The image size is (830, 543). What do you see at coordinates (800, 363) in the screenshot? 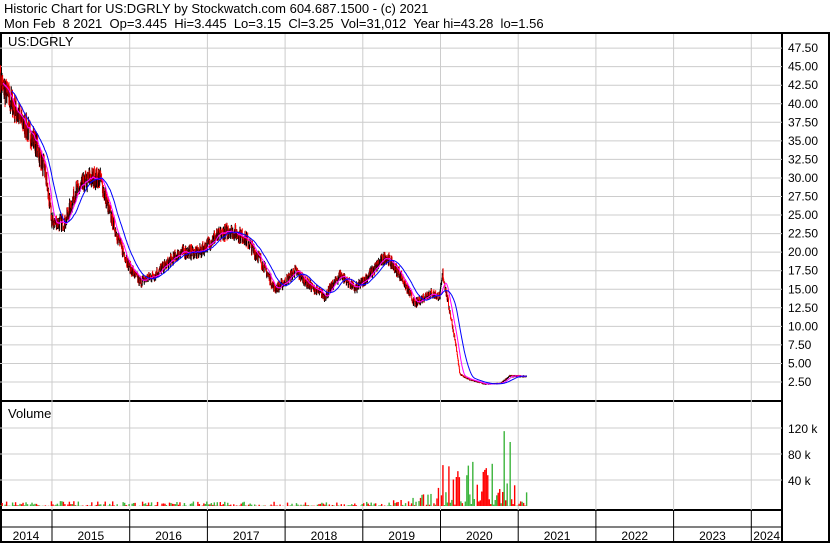
I see `price-tick-label: 5.00` at bounding box center [800, 363].